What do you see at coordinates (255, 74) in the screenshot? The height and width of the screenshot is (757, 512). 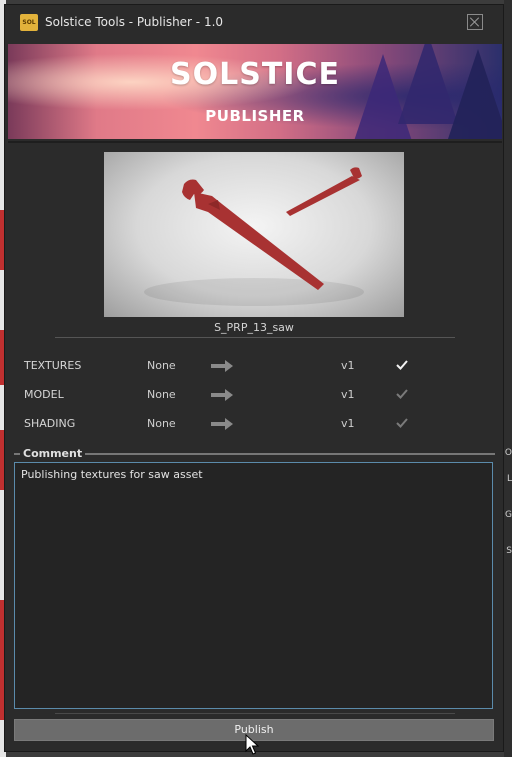 I see `solstice-logo: SOLSTICE` at bounding box center [255, 74].